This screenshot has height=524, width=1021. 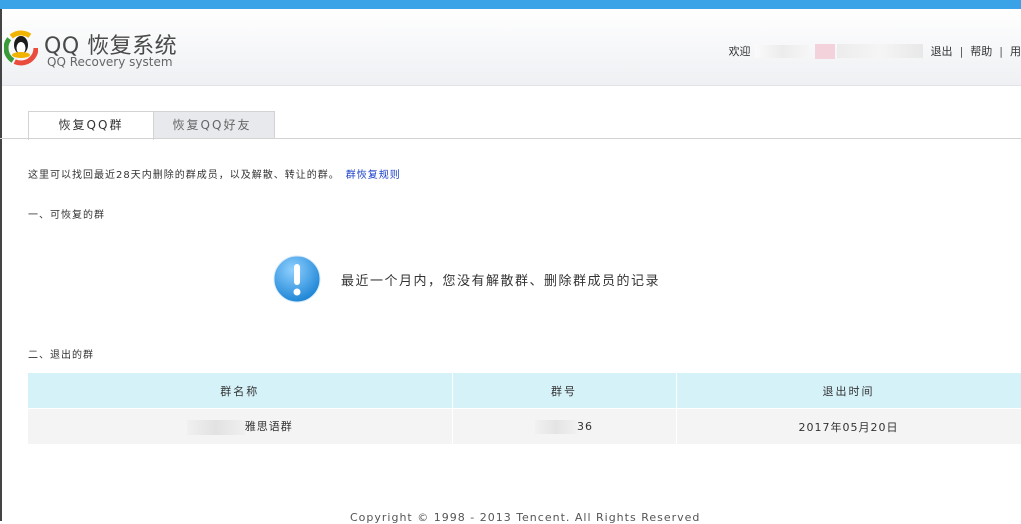 What do you see at coordinates (824, 51) in the screenshot?
I see `avatar-redacted` at bounding box center [824, 51].